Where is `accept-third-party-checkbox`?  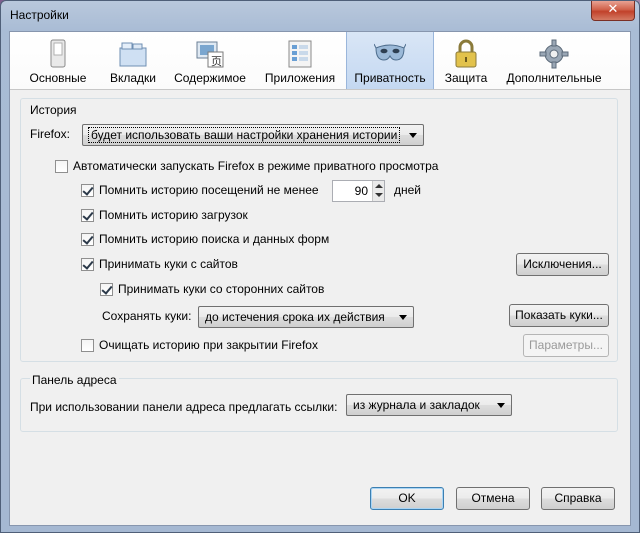 accept-third-party-checkbox is located at coordinates (106, 289).